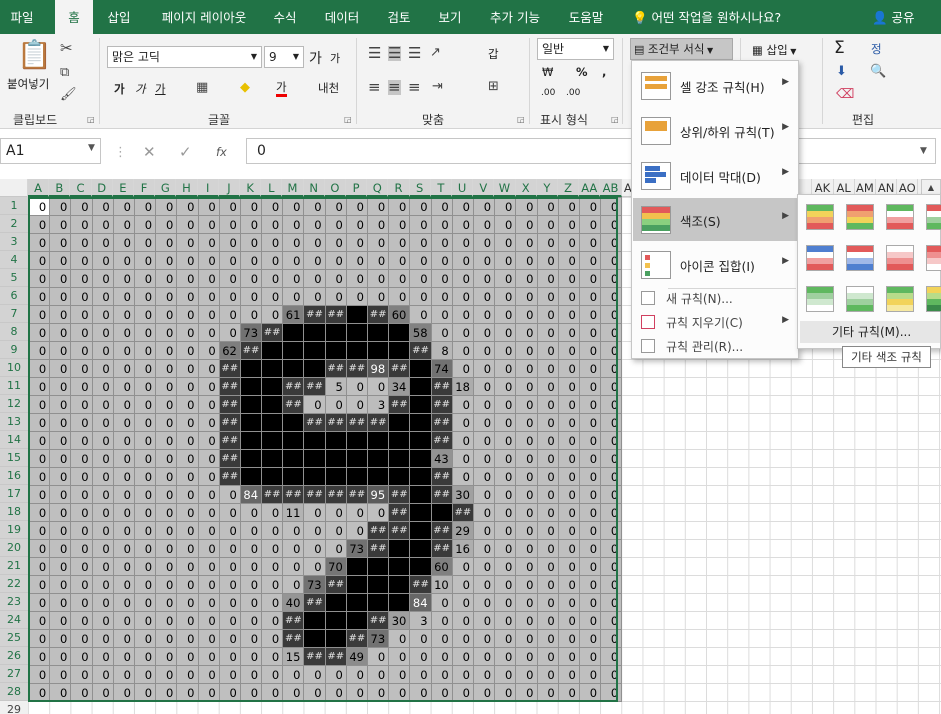  I want to click on underline-button: 가, so click(160, 89).